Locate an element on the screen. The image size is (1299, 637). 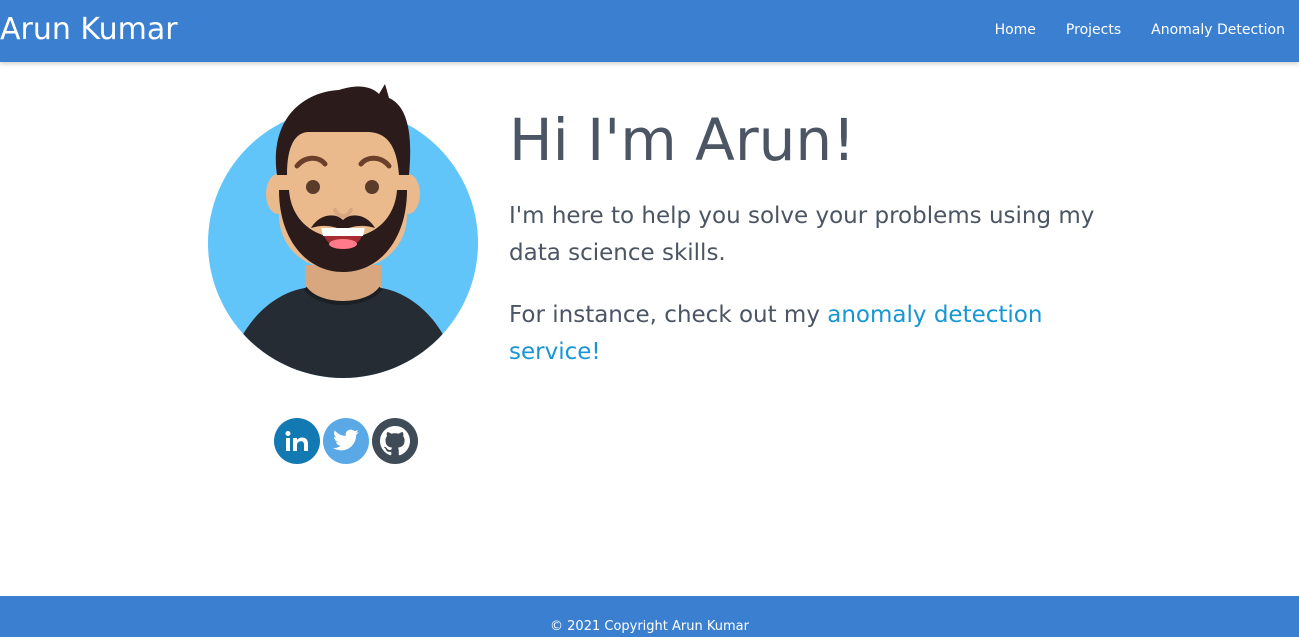
avatar-illustration is located at coordinates (343, 231).